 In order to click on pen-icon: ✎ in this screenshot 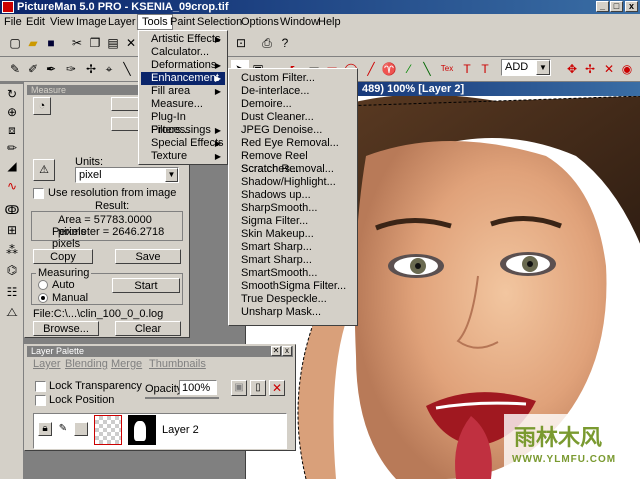, I will do `click(15, 69)`.